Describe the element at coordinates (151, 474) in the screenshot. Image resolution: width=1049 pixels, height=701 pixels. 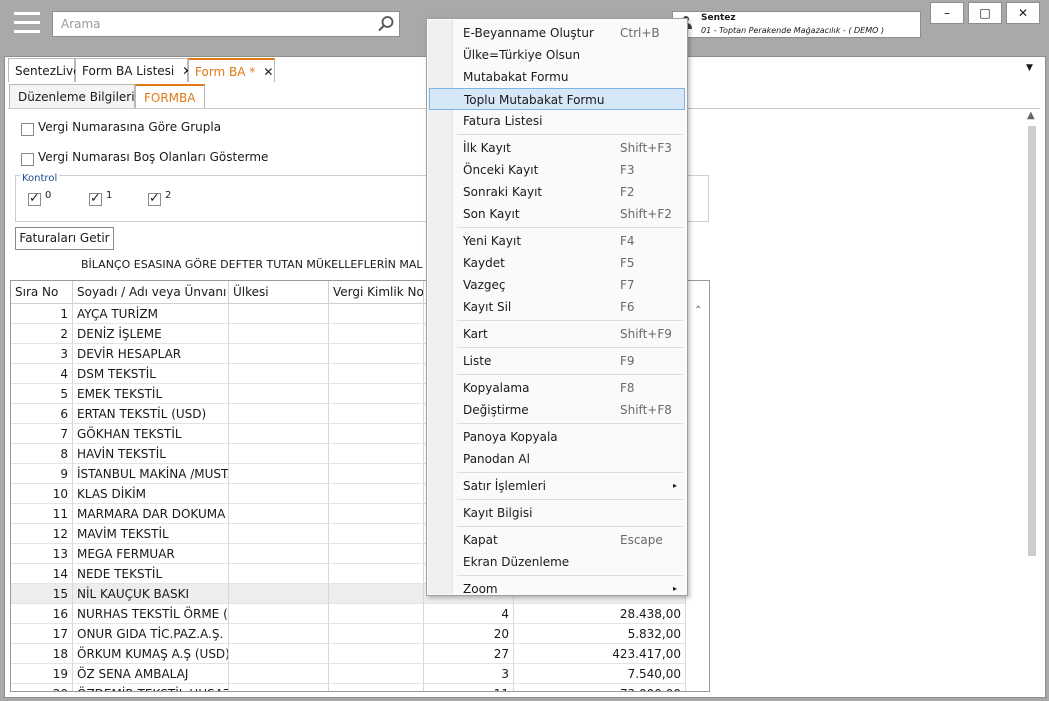
I see `cell-name: İSTANBUL MAKİNA /MUSTAFA` at that location.